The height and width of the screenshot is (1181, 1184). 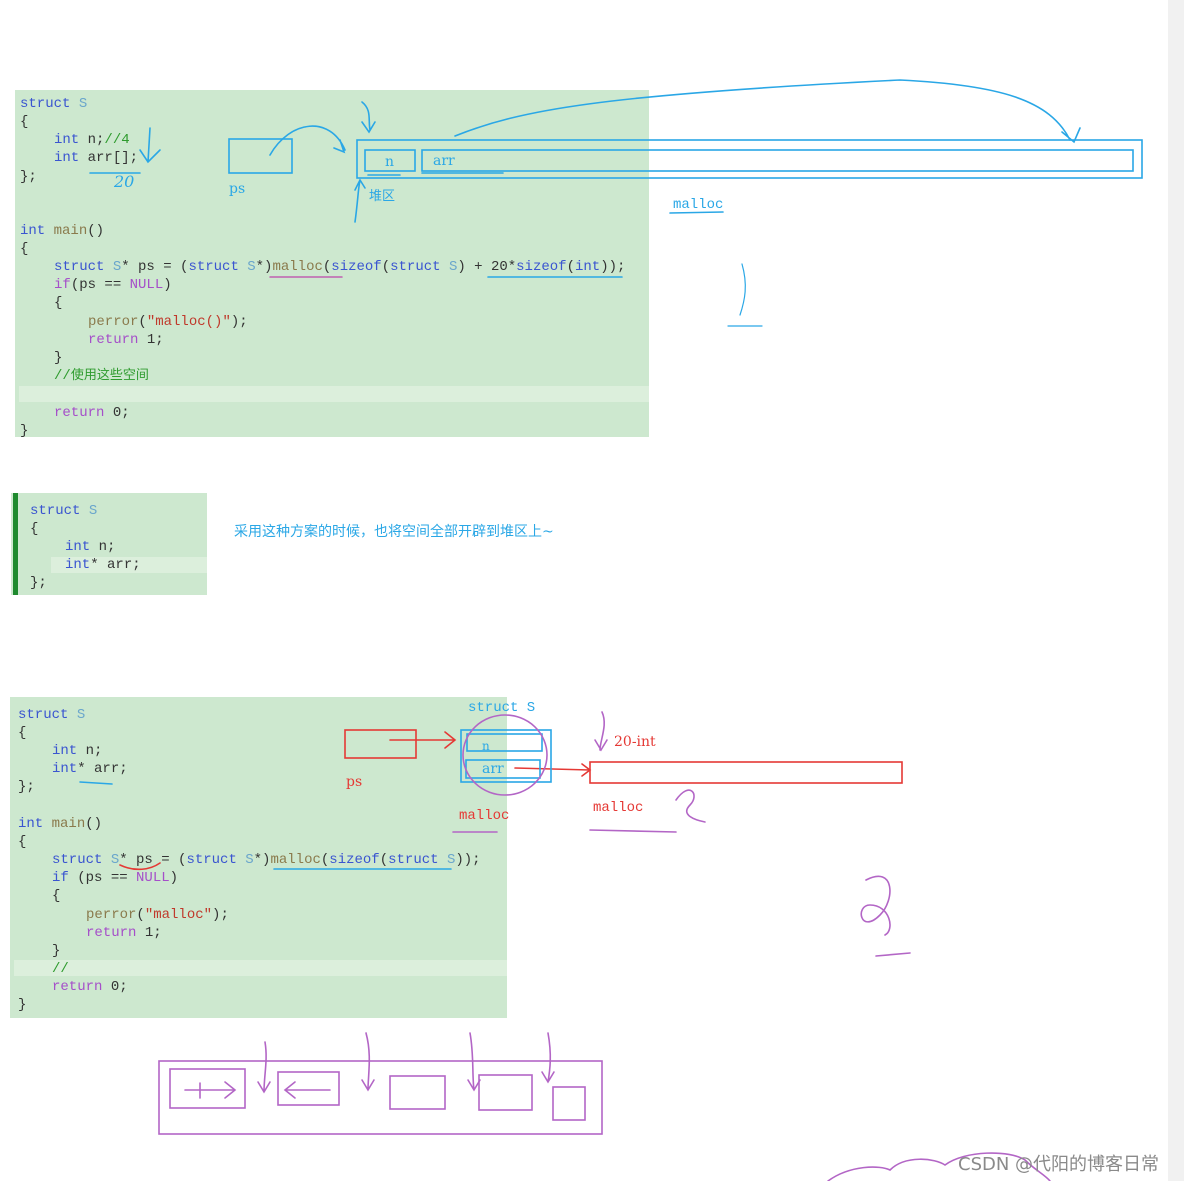 I want to click on arrow-down, so click(x=368, y=117).